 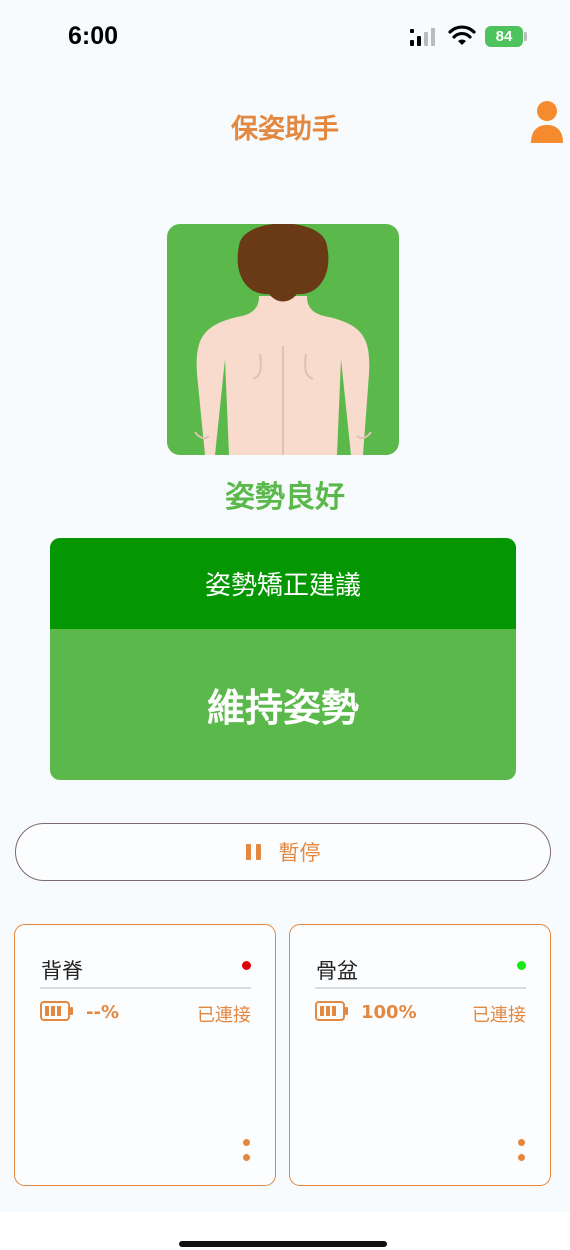 I want to click on pause-button: 暫停, so click(x=283, y=852).